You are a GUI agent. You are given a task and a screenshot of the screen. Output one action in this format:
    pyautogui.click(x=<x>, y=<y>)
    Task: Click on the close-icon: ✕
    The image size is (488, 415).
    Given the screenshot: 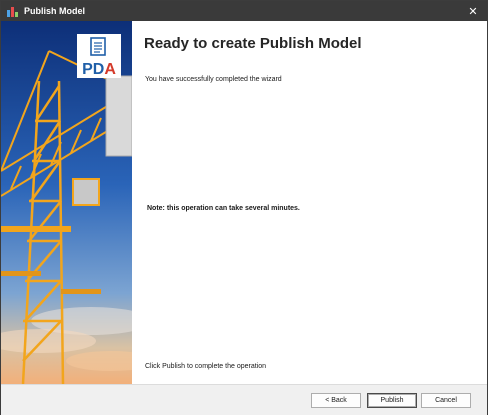 What is the action you would take?
    pyautogui.click(x=473, y=11)
    